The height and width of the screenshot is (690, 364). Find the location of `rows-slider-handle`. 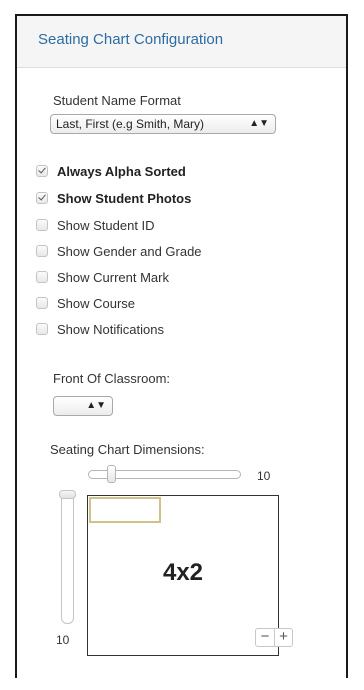

rows-slider-handle is located at coordinates (67, 494).